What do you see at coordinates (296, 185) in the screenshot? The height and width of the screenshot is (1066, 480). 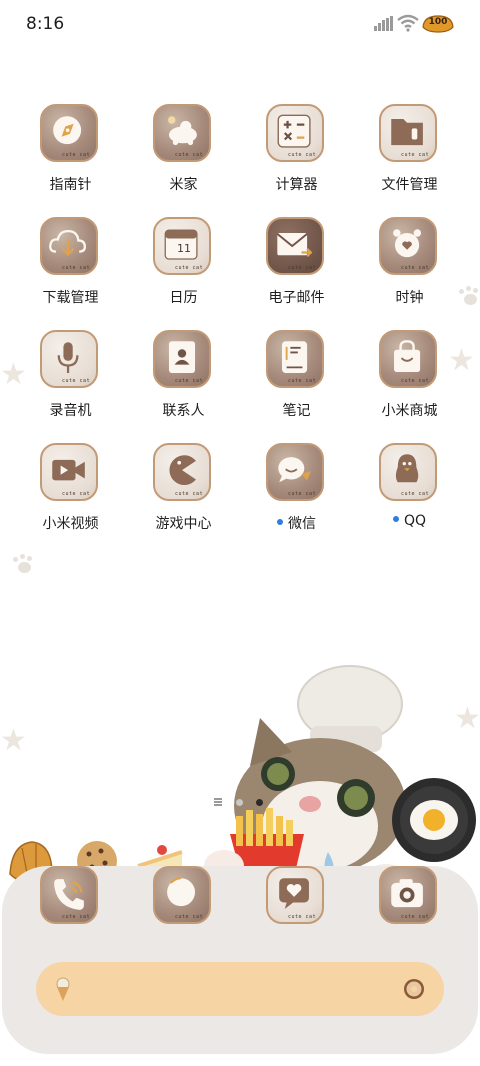 I see `app-label: 计算器` at bounding box center [296, 185].